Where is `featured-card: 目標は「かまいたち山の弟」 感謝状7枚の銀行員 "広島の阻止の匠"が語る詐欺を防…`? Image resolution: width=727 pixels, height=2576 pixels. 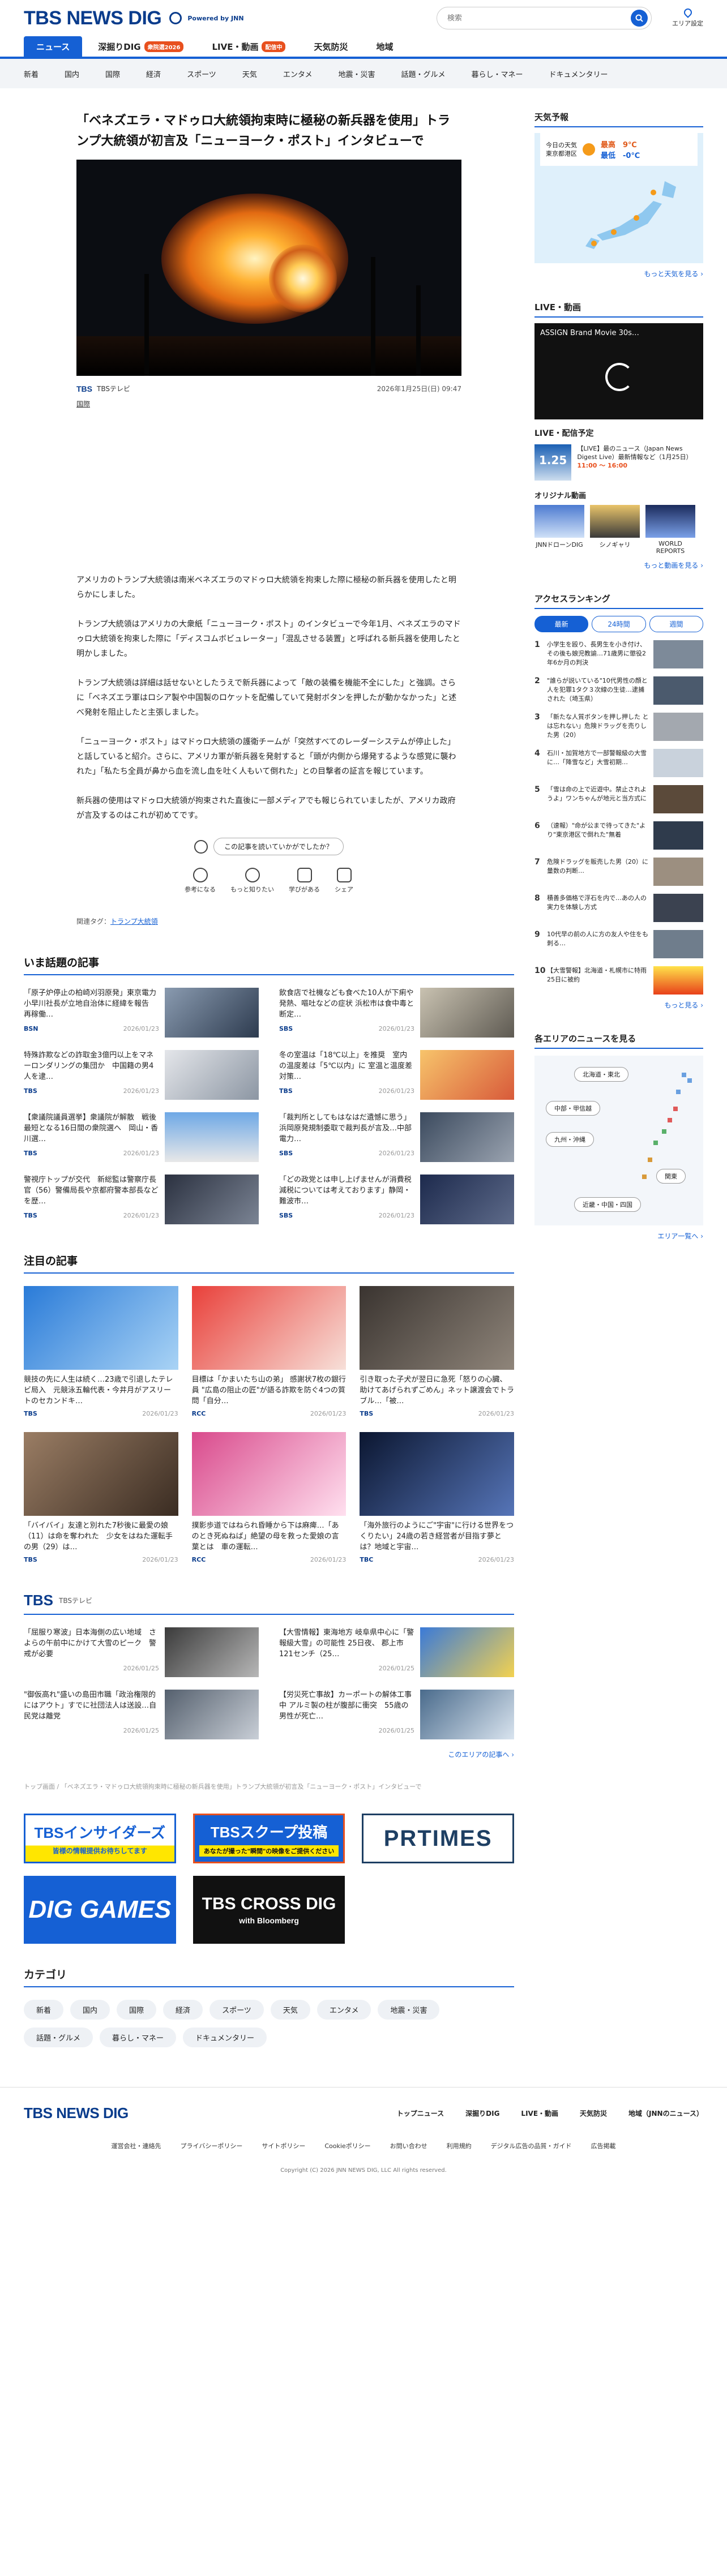 featured-card: 目標は「かまいたち山の弟」 感謝状7枚の銀行員 "広島の阻止の匠"が語る詐欺を防… is located at coordinates (269, 1351).